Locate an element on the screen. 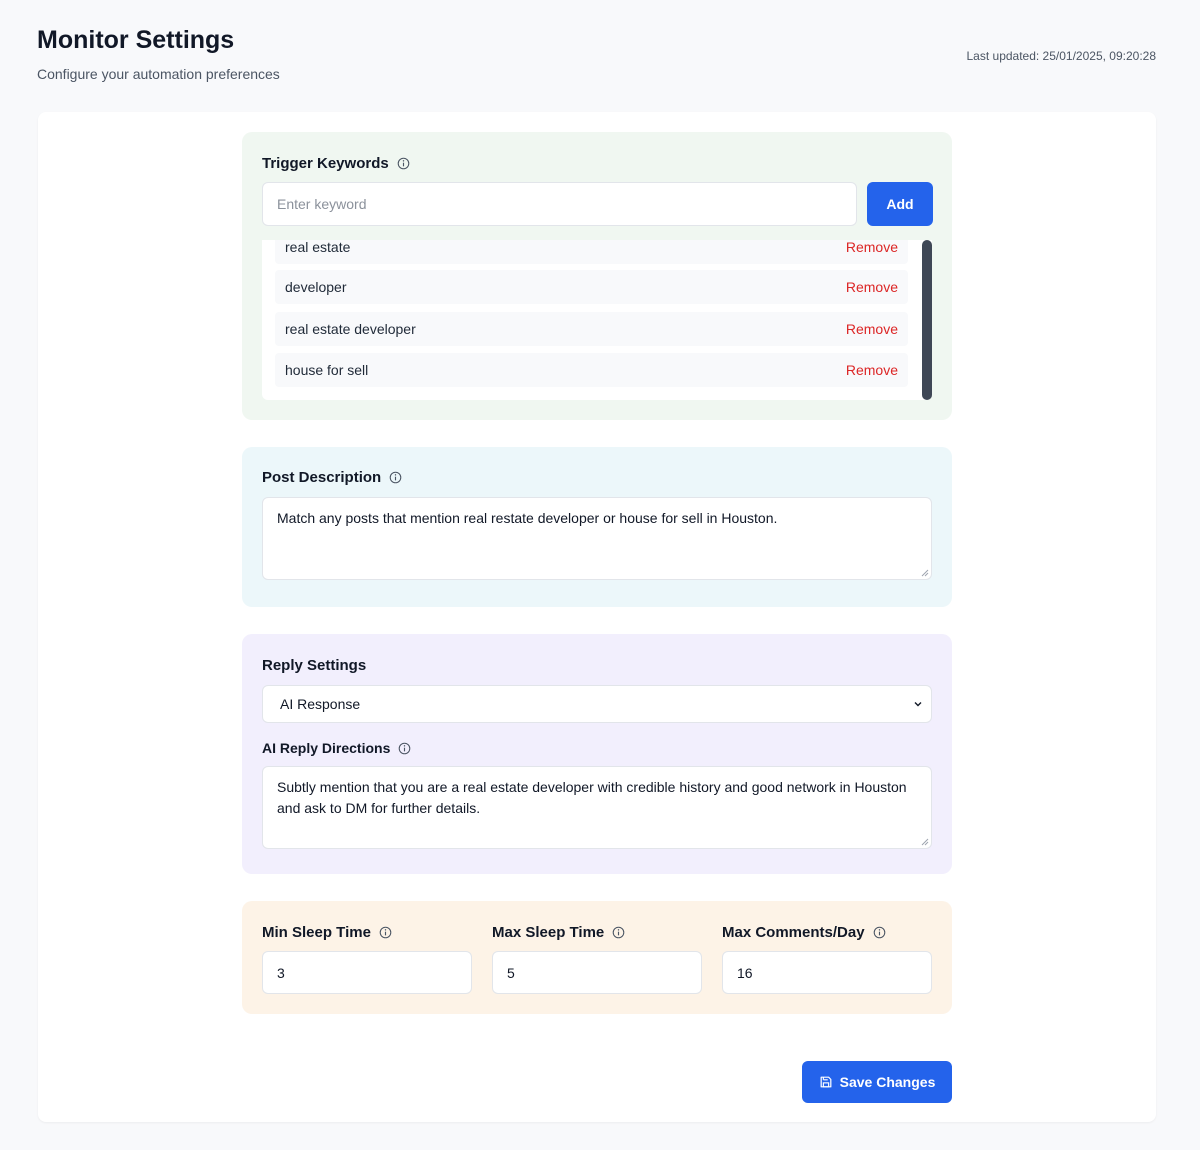 The width and height of the screenshot is (1200, 1150). reply-settings-heading: Reply Settings is located at coordinates (314, 665).